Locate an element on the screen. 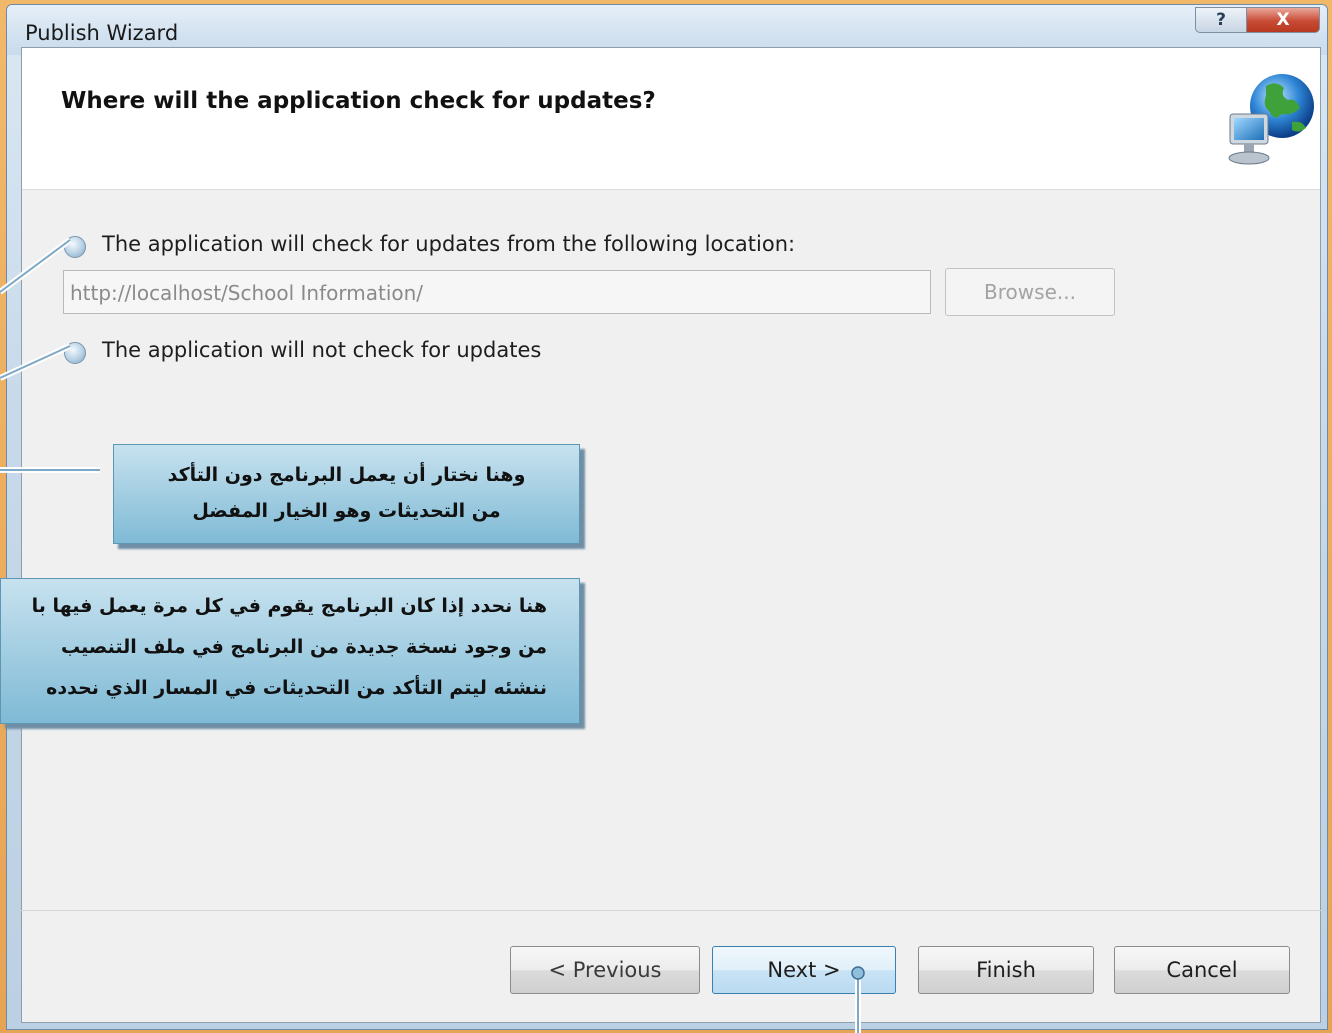 The image size is (1332, 1033). close-icon: X is located at coordinates (1283, 20).